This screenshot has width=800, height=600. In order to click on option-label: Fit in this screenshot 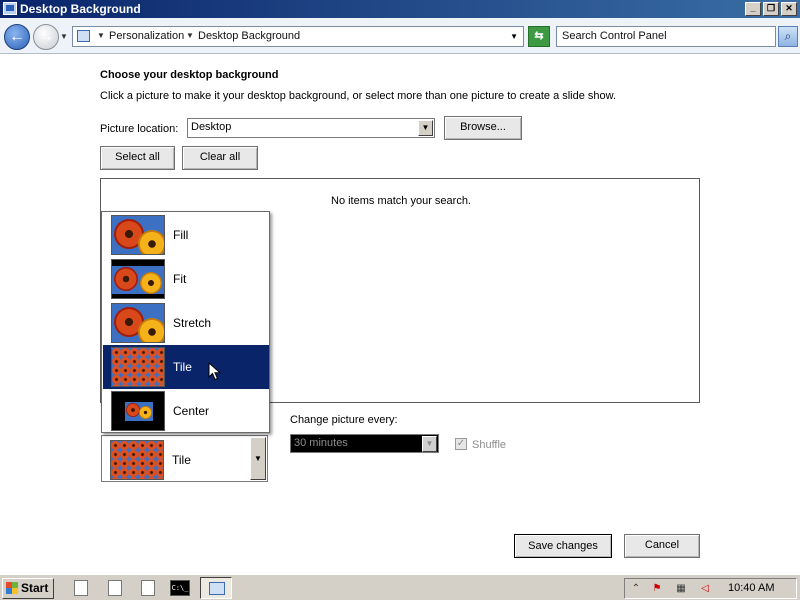, I will do `click(180, 279)`.